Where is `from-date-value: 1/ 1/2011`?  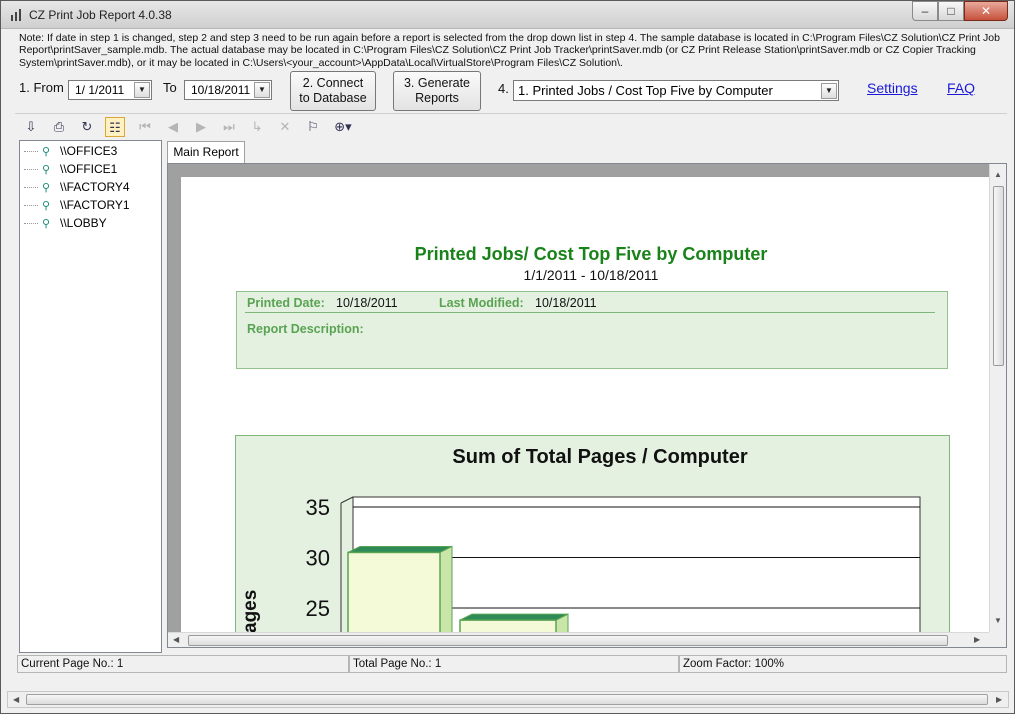 from-date-value: 1/ 1/2011 is located at coordinates (100, 90).